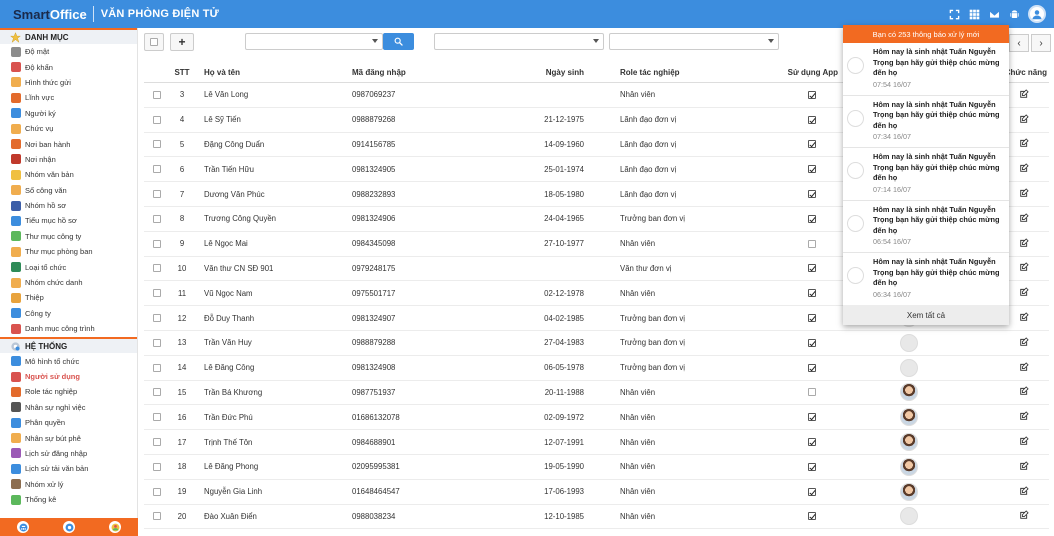 Image resolution: width=1054 pixels, height=536 pixels. What do you see at coordinates (68, 484) in the screenshot?
I see `sidebar-item: Nhóm xử lý` at bounding box center [68, 484].